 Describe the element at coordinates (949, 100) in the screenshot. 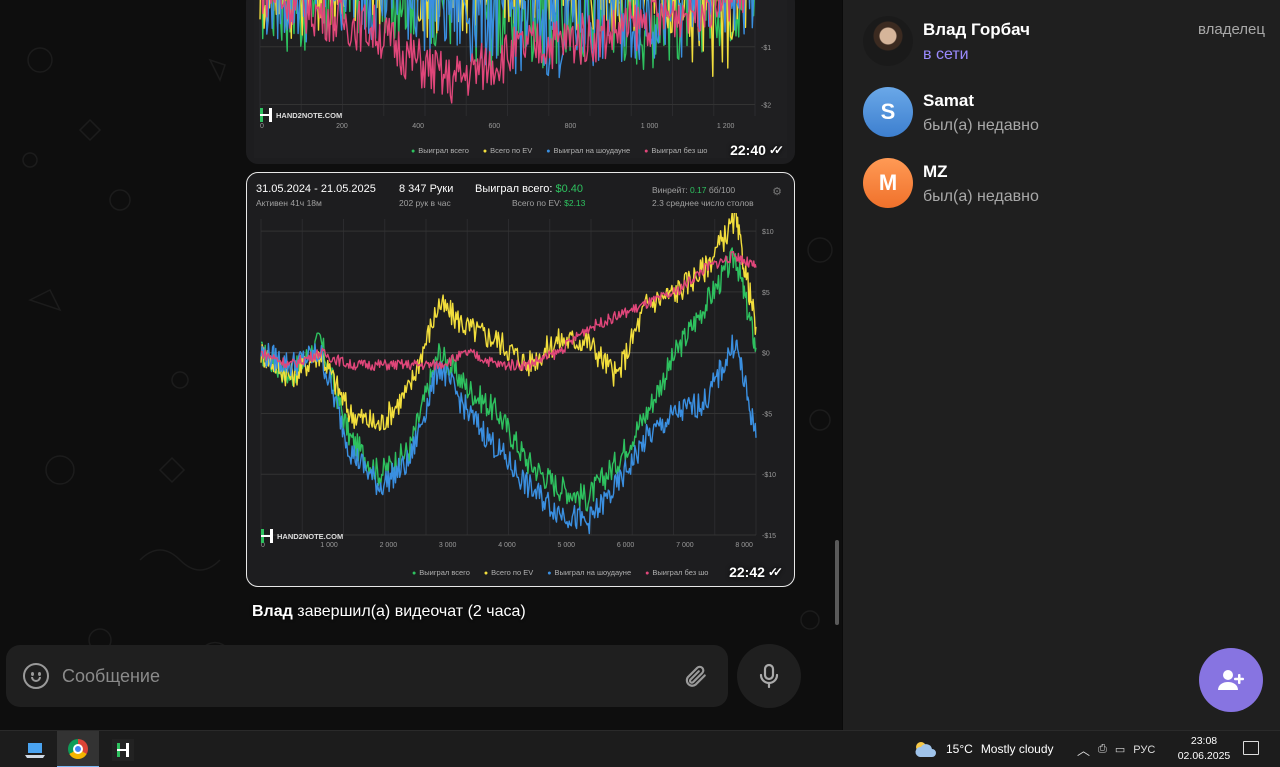

I see `member-name: Samat` at that location.